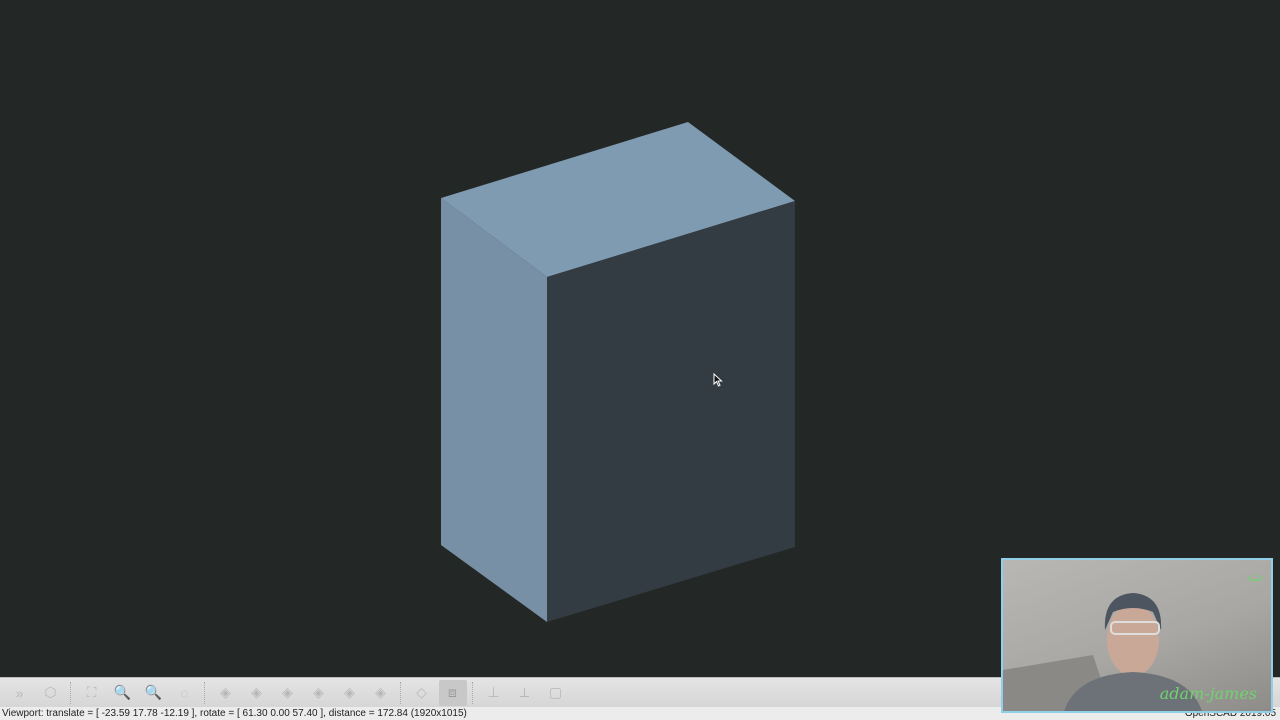 Image resolution: width=1280 pixels, height=720 pixels. I want to click on view-front-icon: ◈, so click(349, 692).